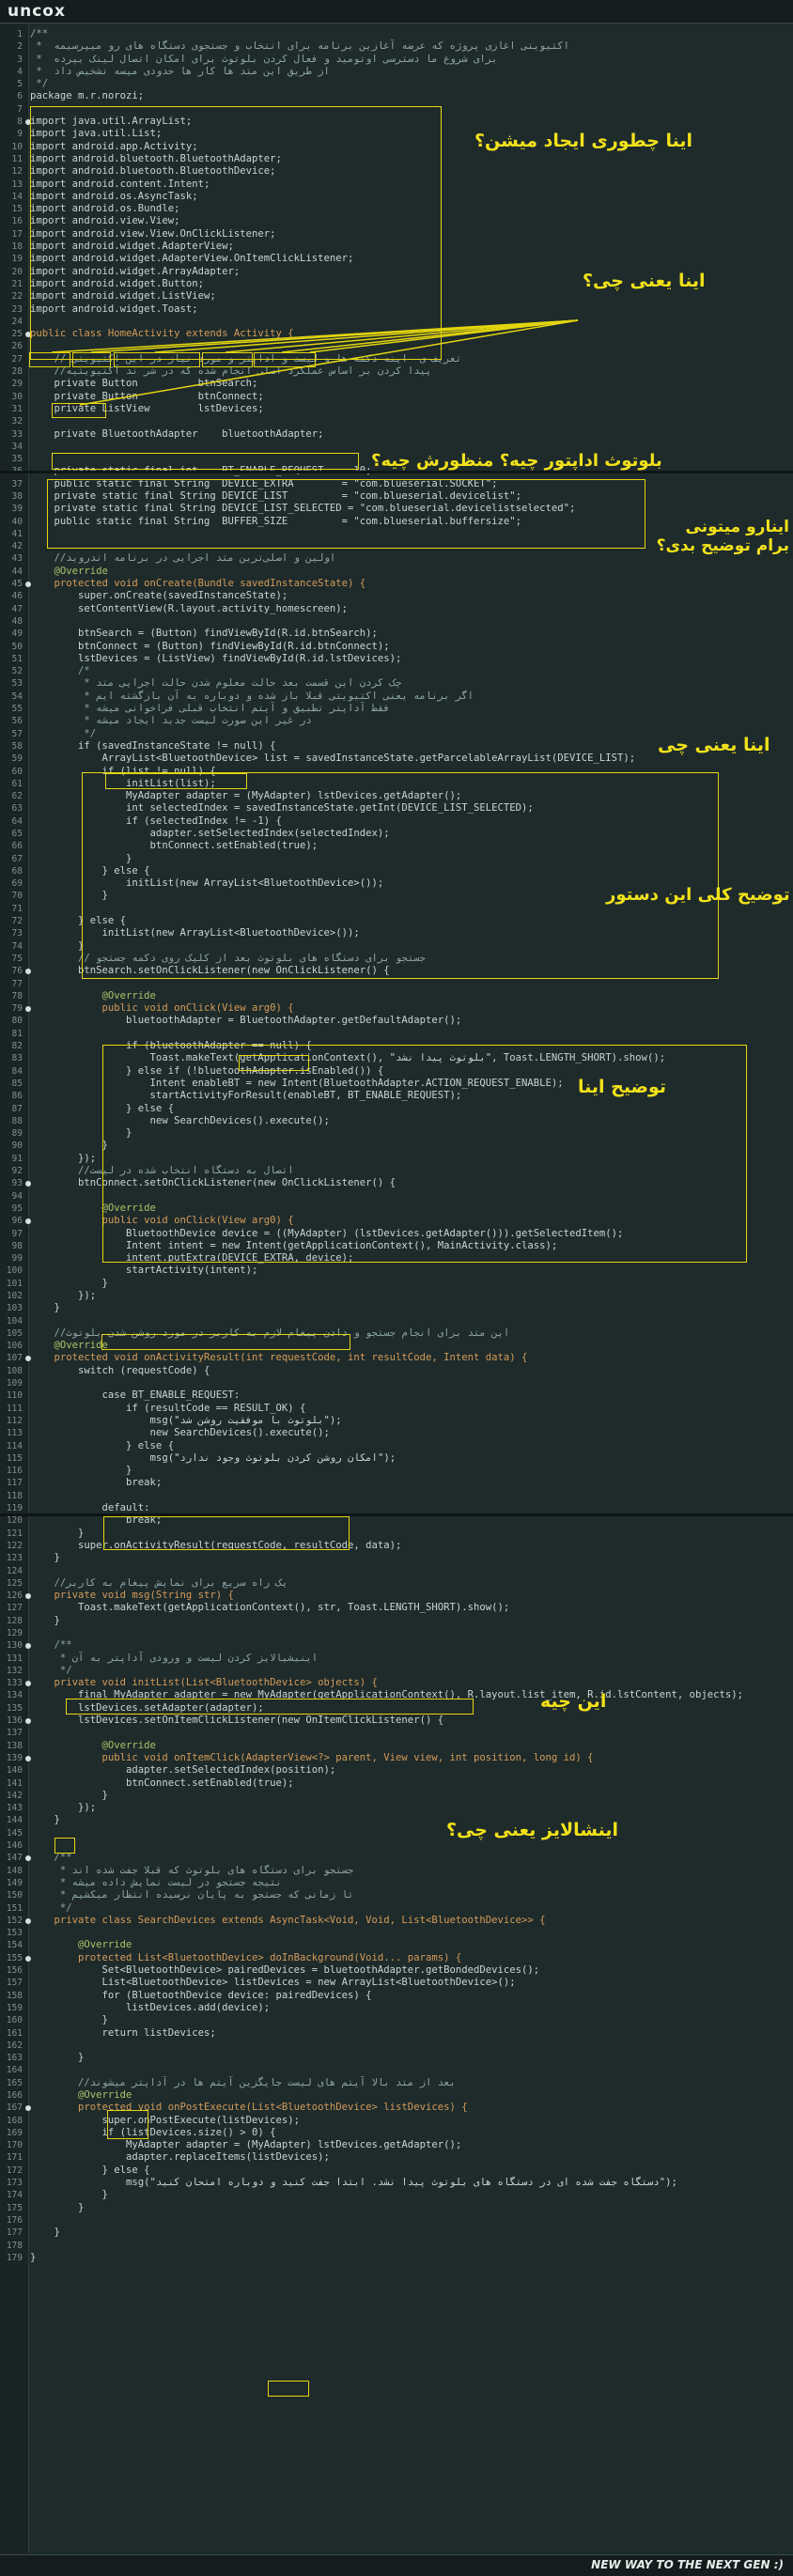 The height and width of the screenshot is (2576, 793). Describe the element at coordinates (698, 895) in the screenshot. I see `note-if-block: توضیح کلی این دستور` at that location.